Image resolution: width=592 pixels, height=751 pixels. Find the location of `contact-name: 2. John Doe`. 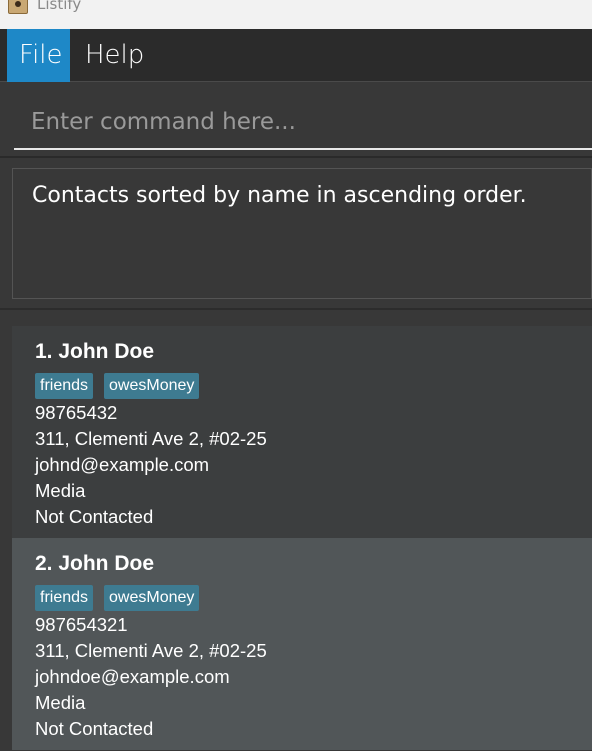

contact-name: 2. John Doe is located at coordinates (95, 563).